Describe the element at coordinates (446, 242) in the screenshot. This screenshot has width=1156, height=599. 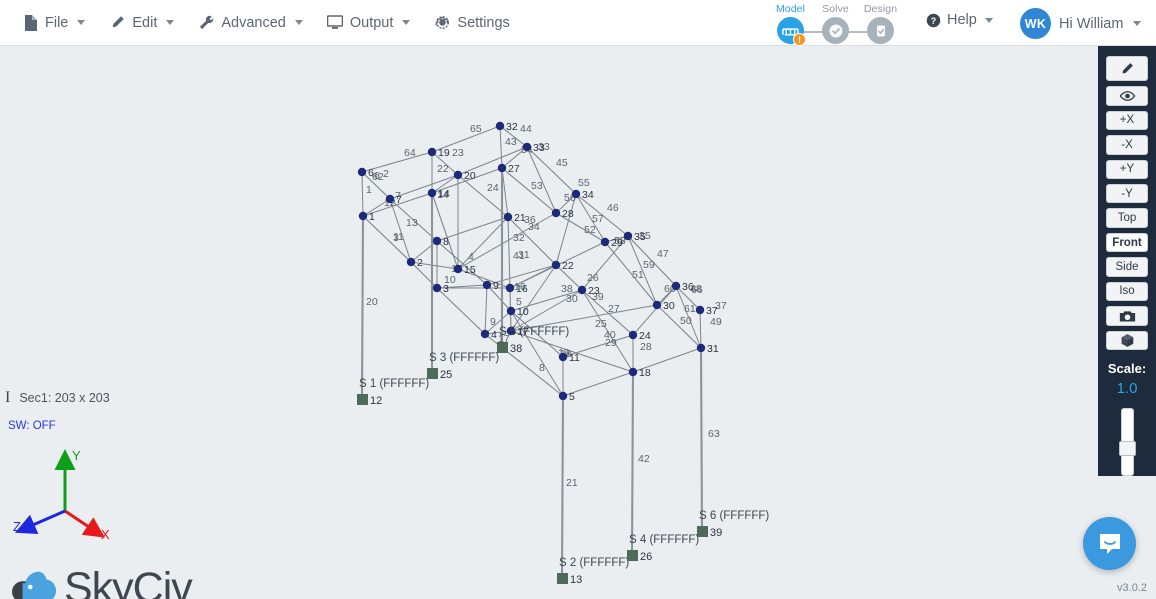
I see `node-label: 8` at that location.